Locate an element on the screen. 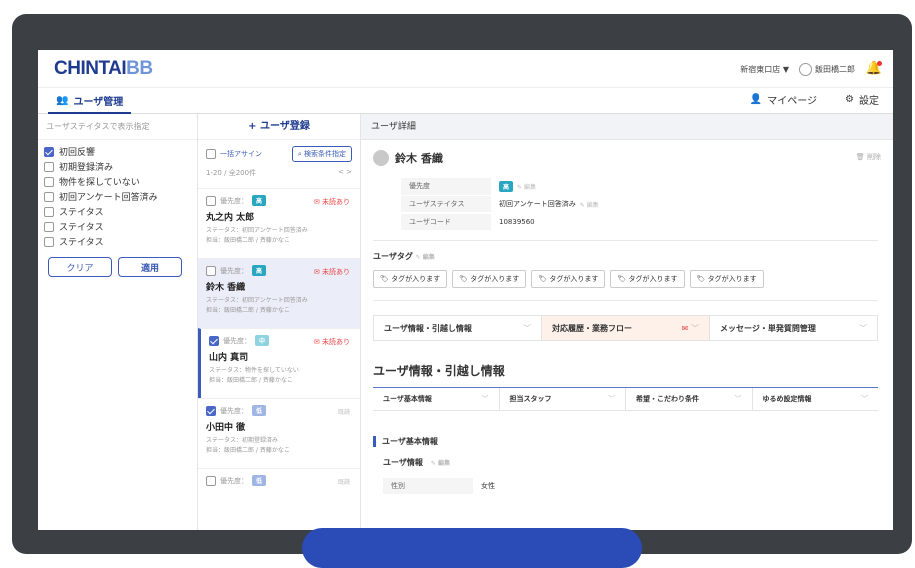 The height and width of the screenshot is (568, 915). top-right-area: 新宿東口店 ▼ 飯田橋二郎 🔔 is located at coordinates (811, 69).